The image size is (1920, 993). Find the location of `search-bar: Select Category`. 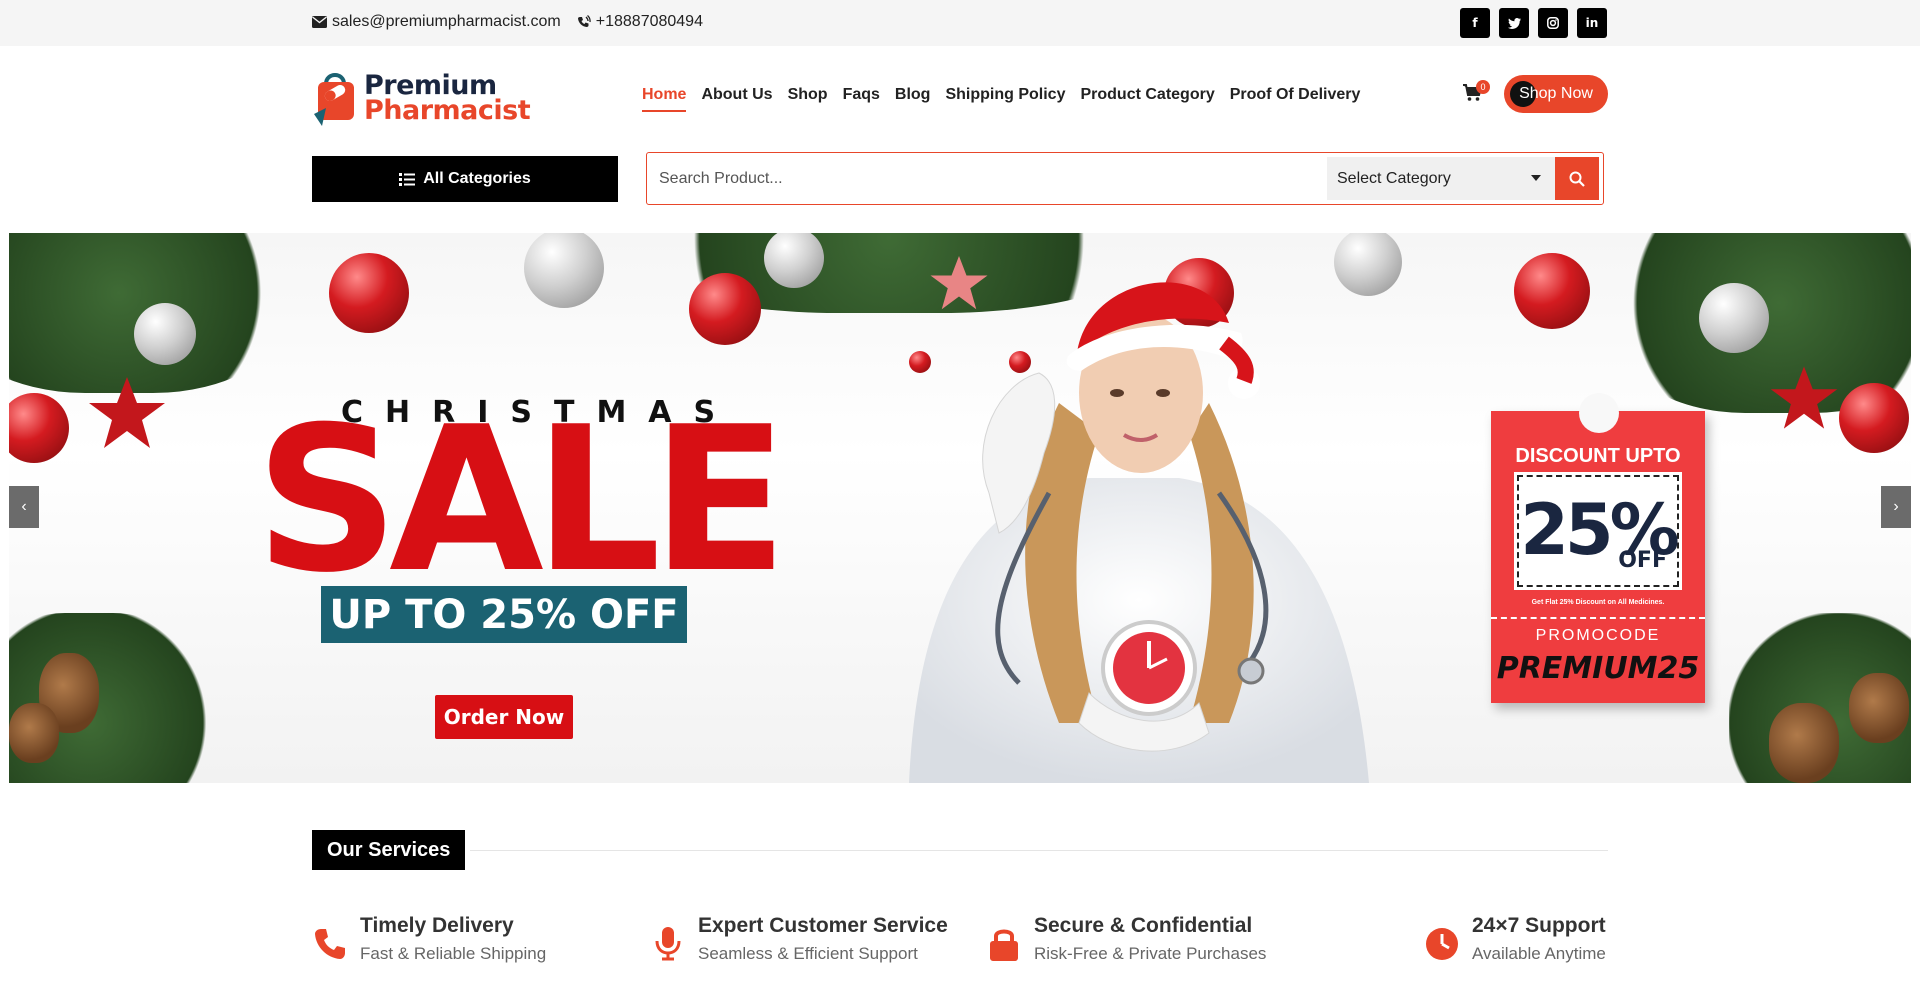

search-bar: Select Category is located at coordinates (1125, 178).